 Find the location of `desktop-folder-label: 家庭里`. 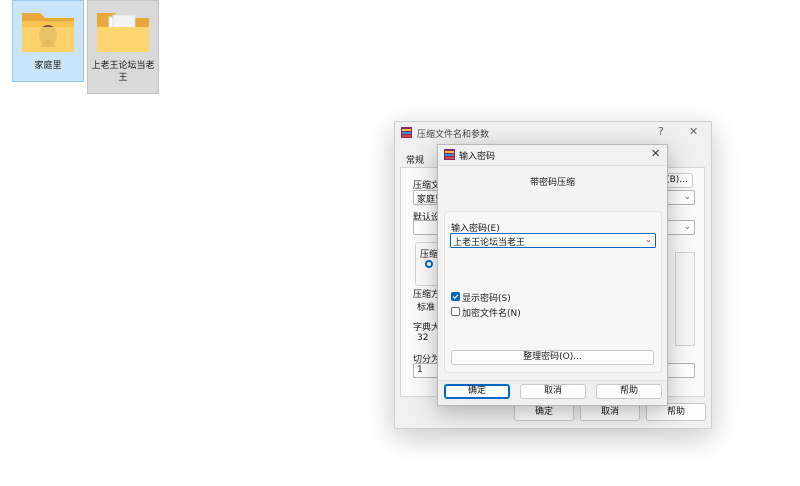

desktop-folder-label: 家庭里 is located at coordinates (48, 66).